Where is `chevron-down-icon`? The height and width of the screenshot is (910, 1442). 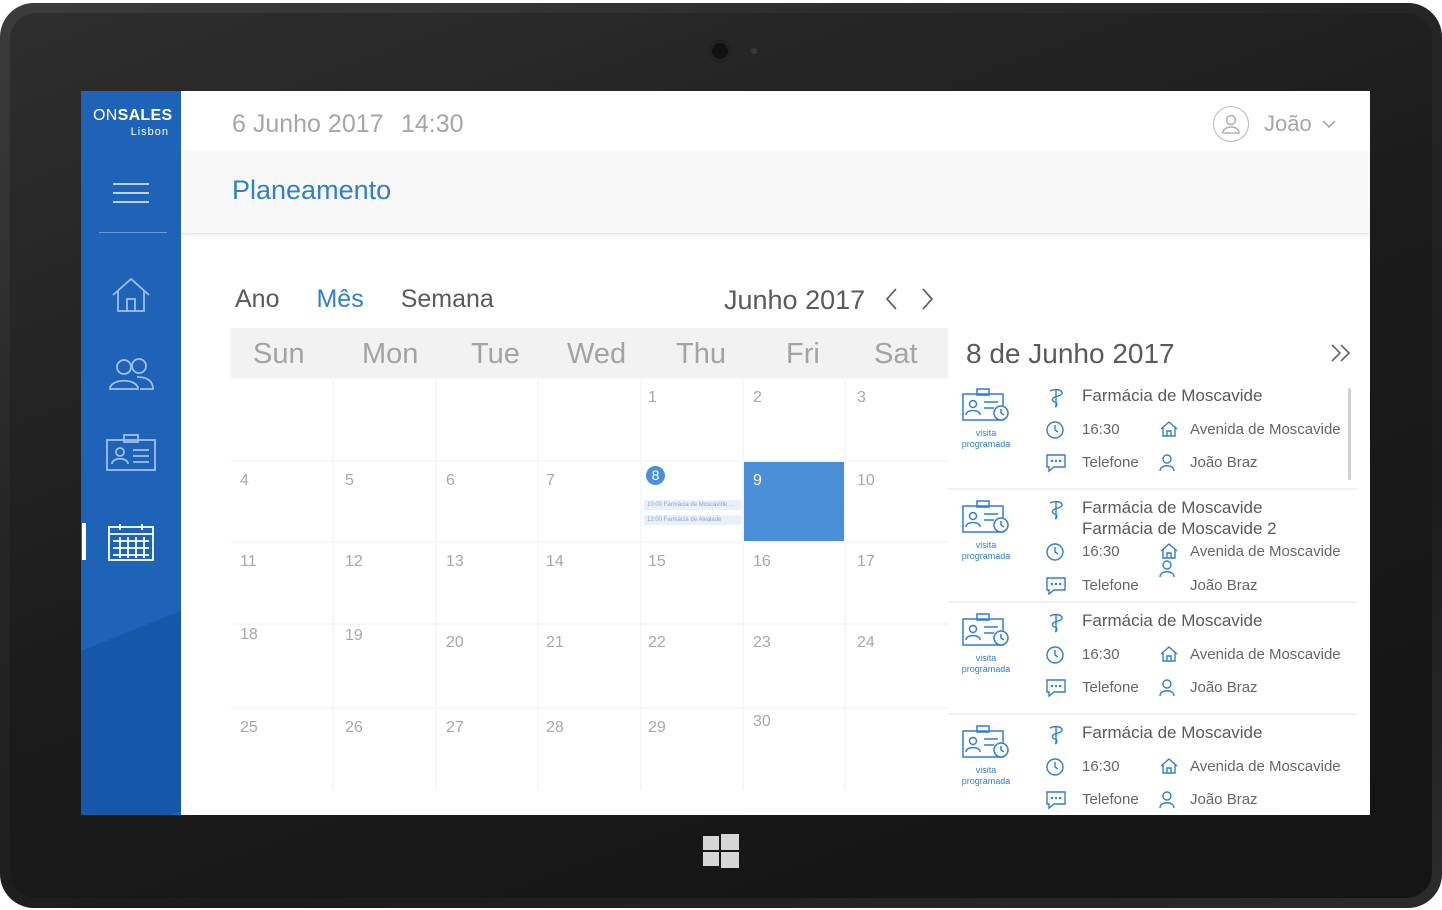 chevron-down-icon is located at coordinates (1329, 123).